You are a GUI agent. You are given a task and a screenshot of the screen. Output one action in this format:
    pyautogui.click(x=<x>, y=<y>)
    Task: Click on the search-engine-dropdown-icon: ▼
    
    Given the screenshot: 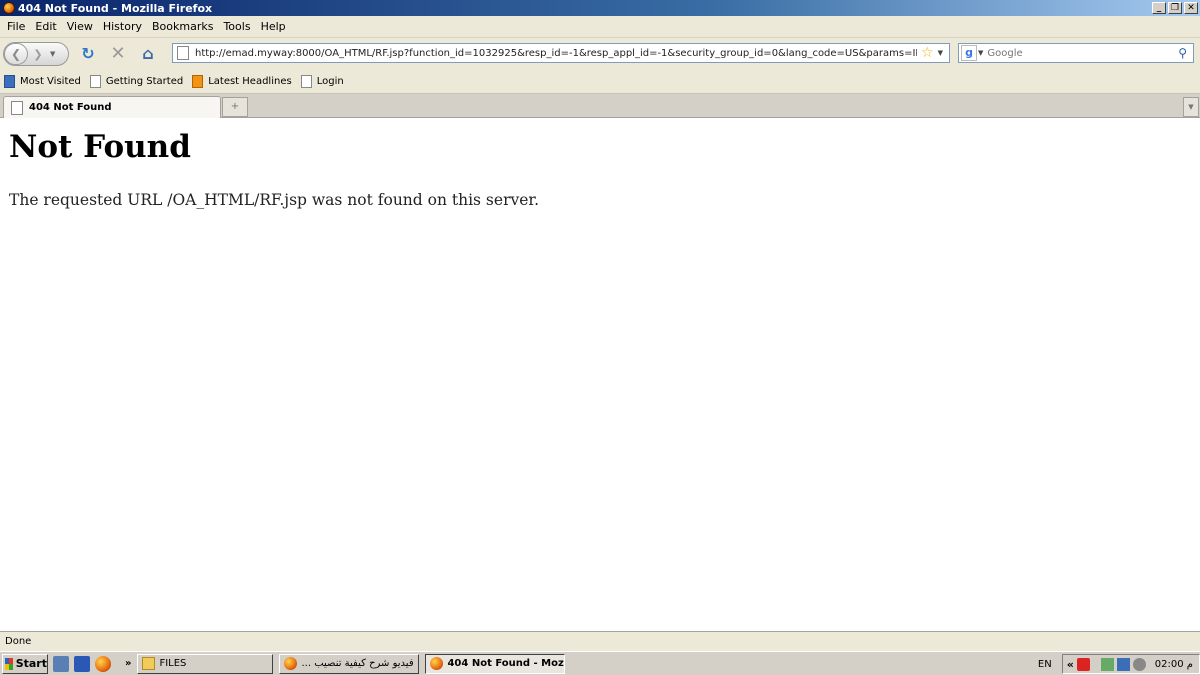 What is the action you would take?
    pyautogui.click(x=980, y=53)
    